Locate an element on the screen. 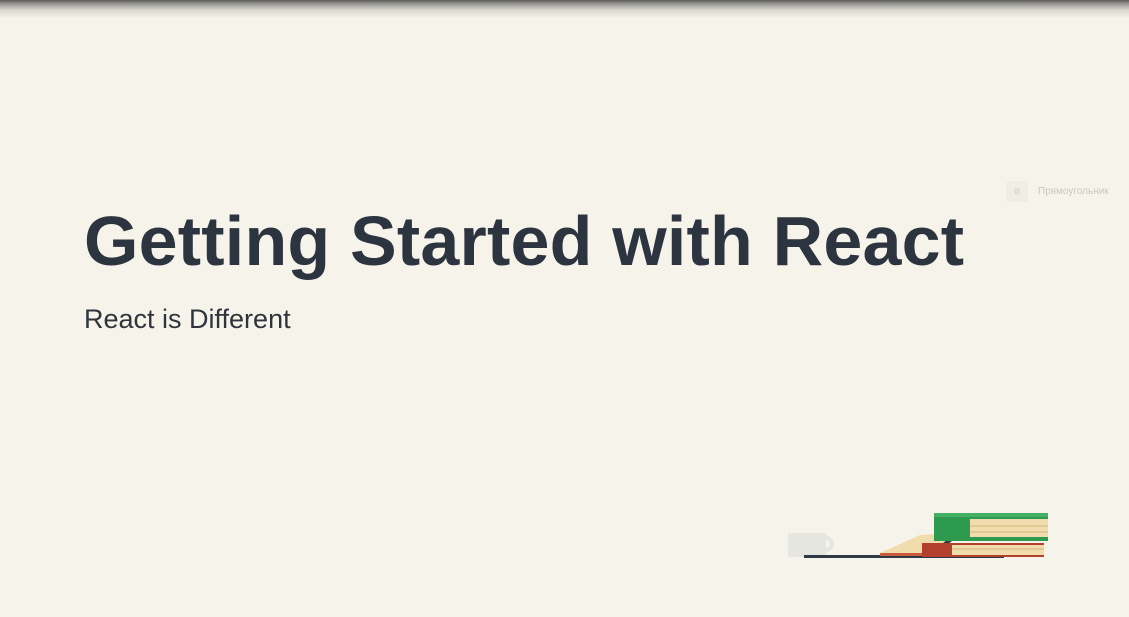 The width and height of the screenshot is (1129, 617). layer-label-text: Прямоугольник is located at coordinates (1073, 191).